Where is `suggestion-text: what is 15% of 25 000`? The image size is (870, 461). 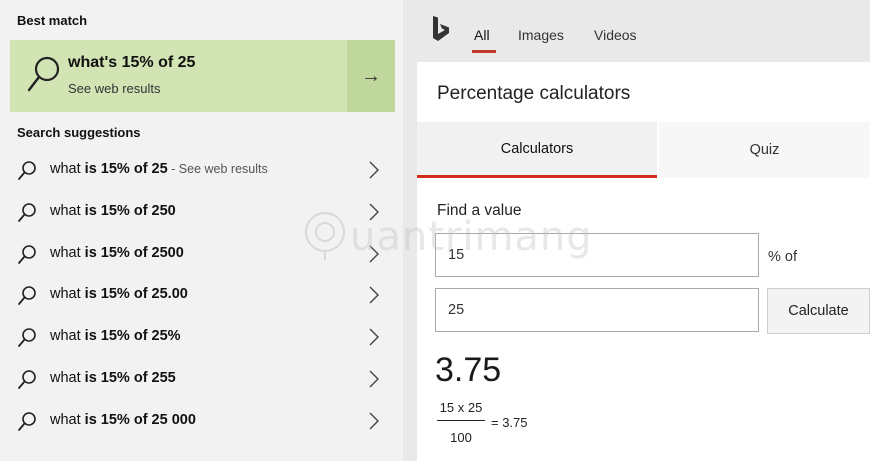
suggestion-text: what is 15% of 25 000 is located at coordinates (123, 420).